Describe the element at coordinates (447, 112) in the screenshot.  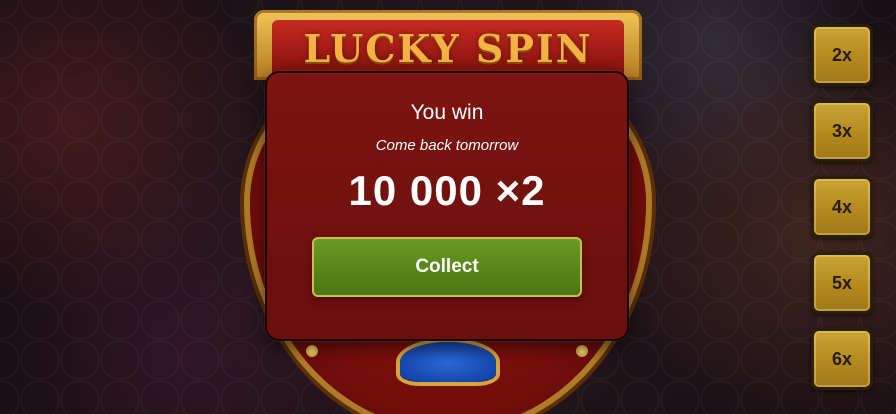
I see `popup-title: You win` at that location.